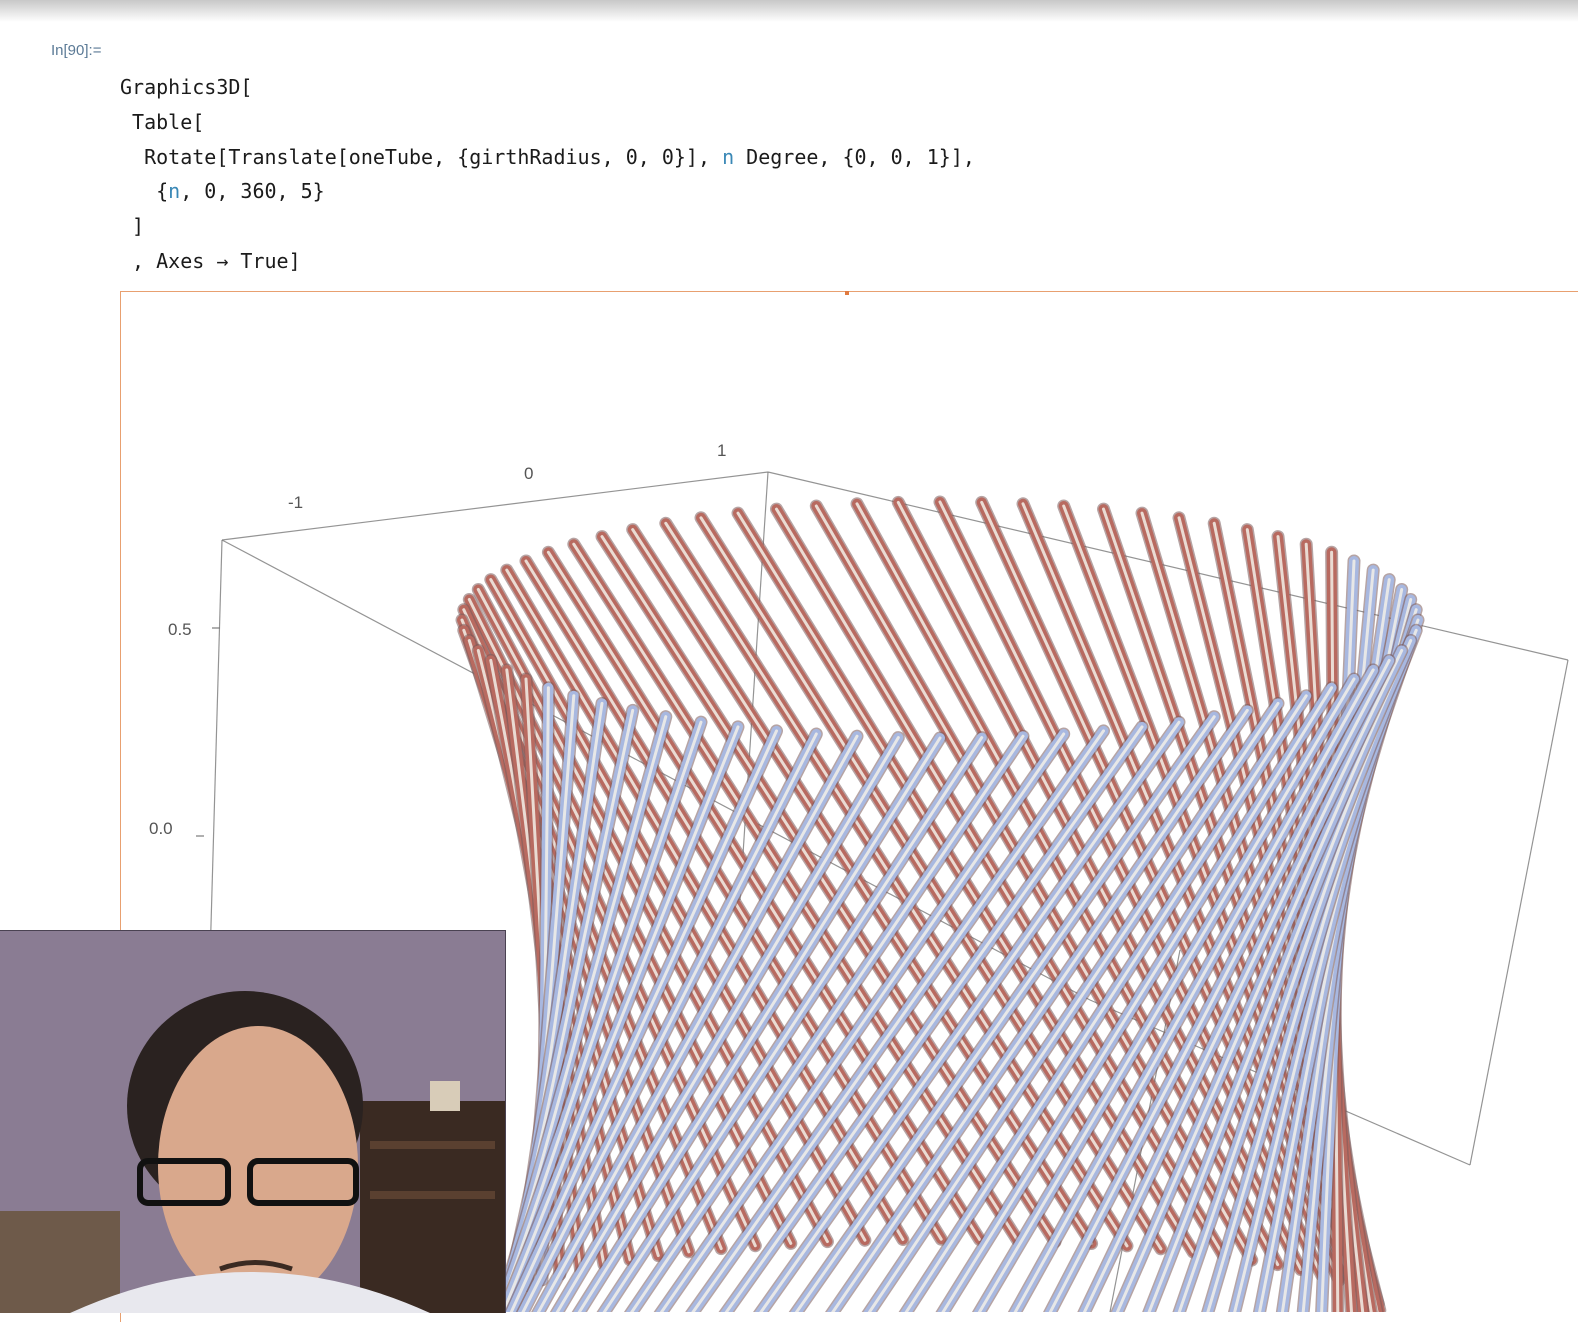  I want to click on presenter-webcam, so click(253, 1121).